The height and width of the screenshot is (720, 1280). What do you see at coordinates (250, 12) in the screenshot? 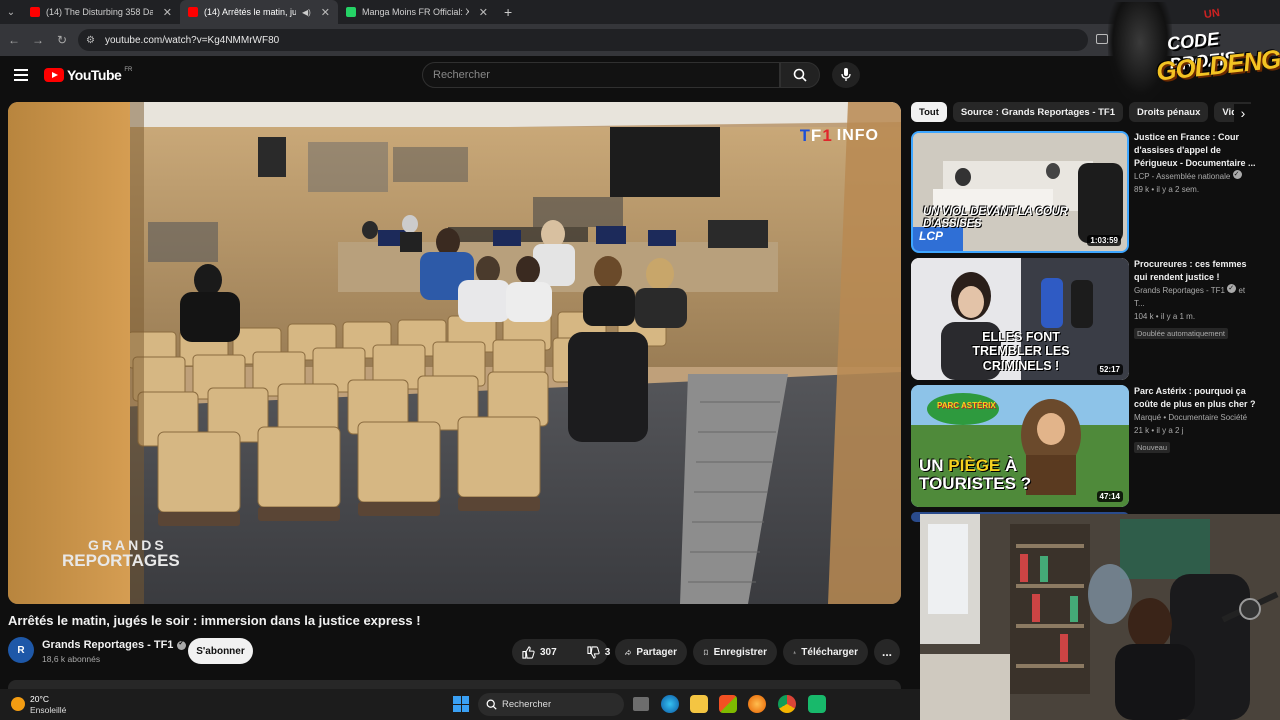
I see `tab-title: (14) Arrêtés le matin, jugés` at bounding box center [250, 12].